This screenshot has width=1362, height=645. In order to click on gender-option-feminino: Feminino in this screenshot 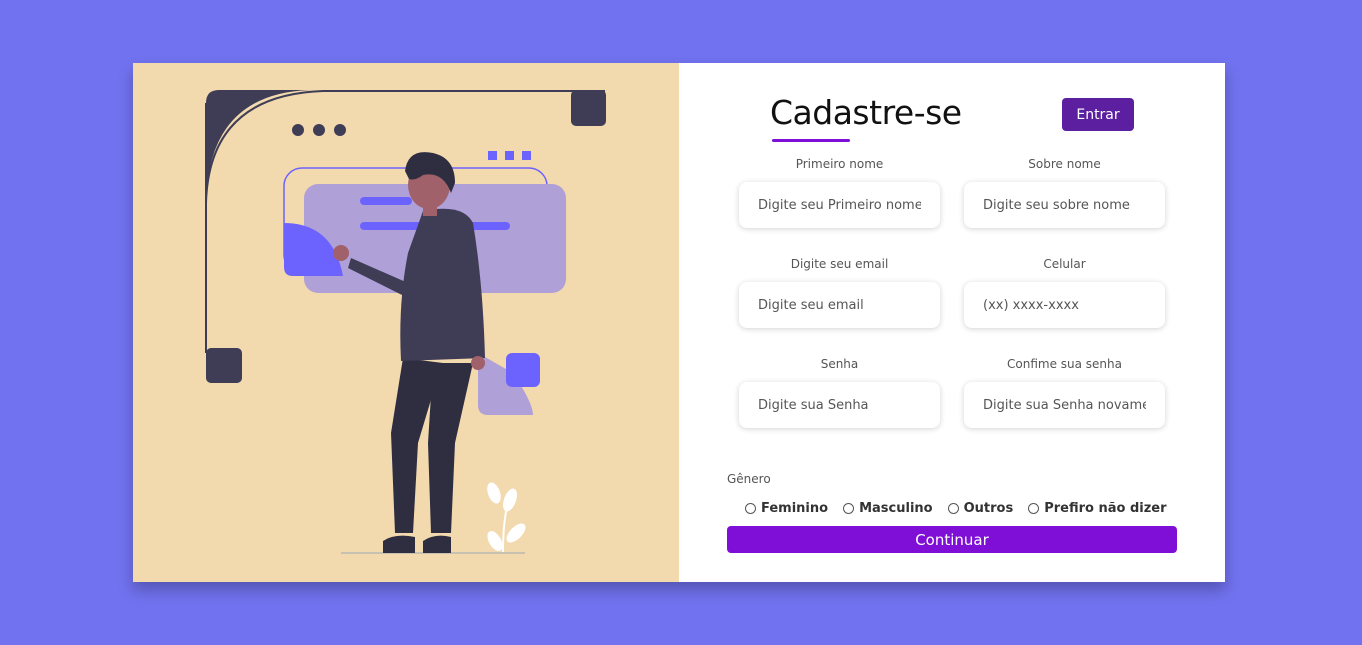, I will do `click(786, 508)`.